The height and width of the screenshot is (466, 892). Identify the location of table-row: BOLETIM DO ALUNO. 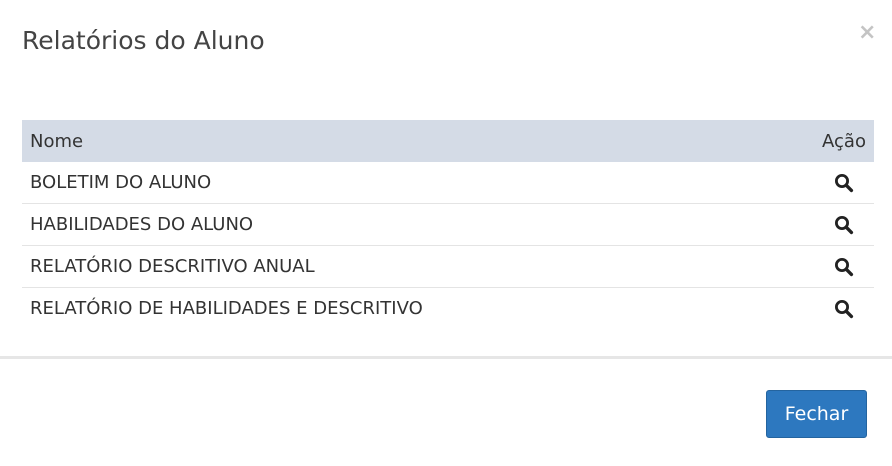
(448, 183).